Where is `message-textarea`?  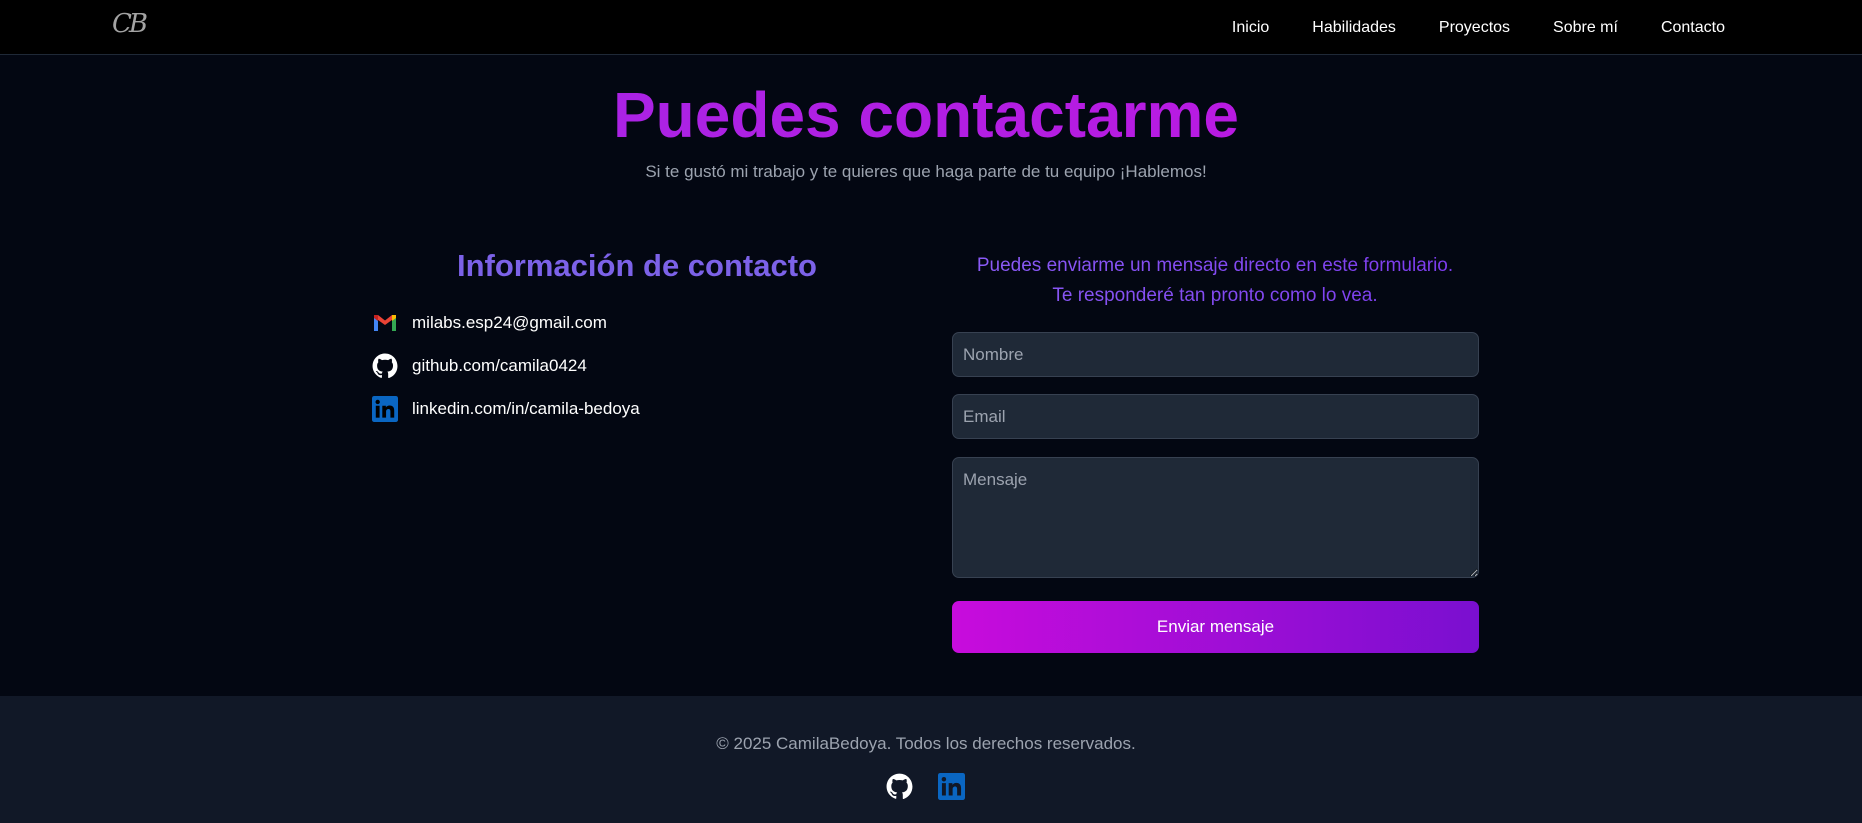 message-textarea is located at coordinates (1215, 517).